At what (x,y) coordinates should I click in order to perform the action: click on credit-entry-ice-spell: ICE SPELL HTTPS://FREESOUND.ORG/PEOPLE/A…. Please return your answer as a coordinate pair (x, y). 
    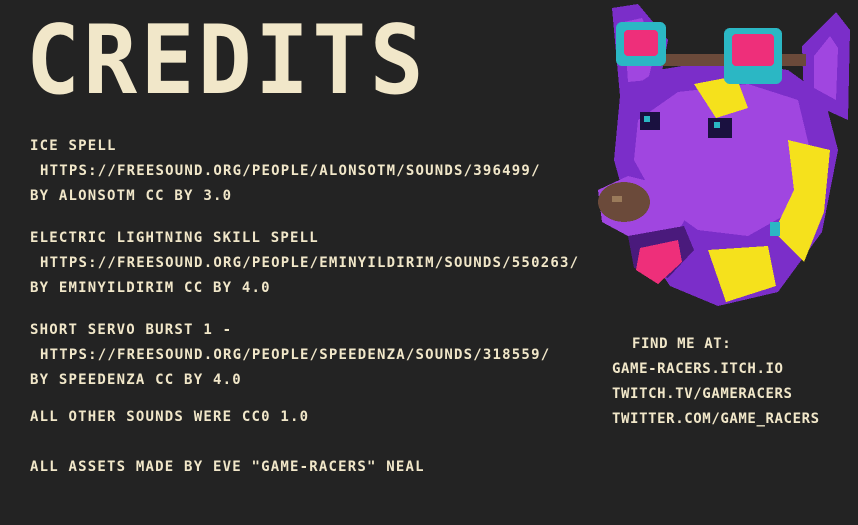
    Looking at the image, I should click on (330, 171).